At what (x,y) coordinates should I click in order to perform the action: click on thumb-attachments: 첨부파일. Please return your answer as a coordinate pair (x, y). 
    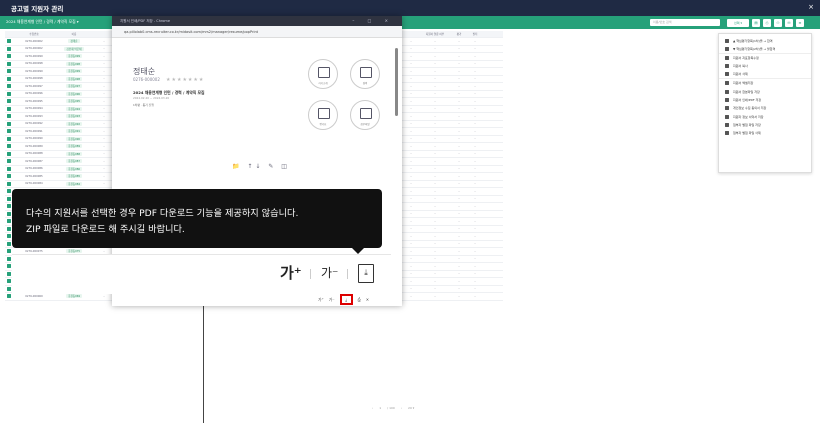
    Looking at the image, I should click on (365, 115).